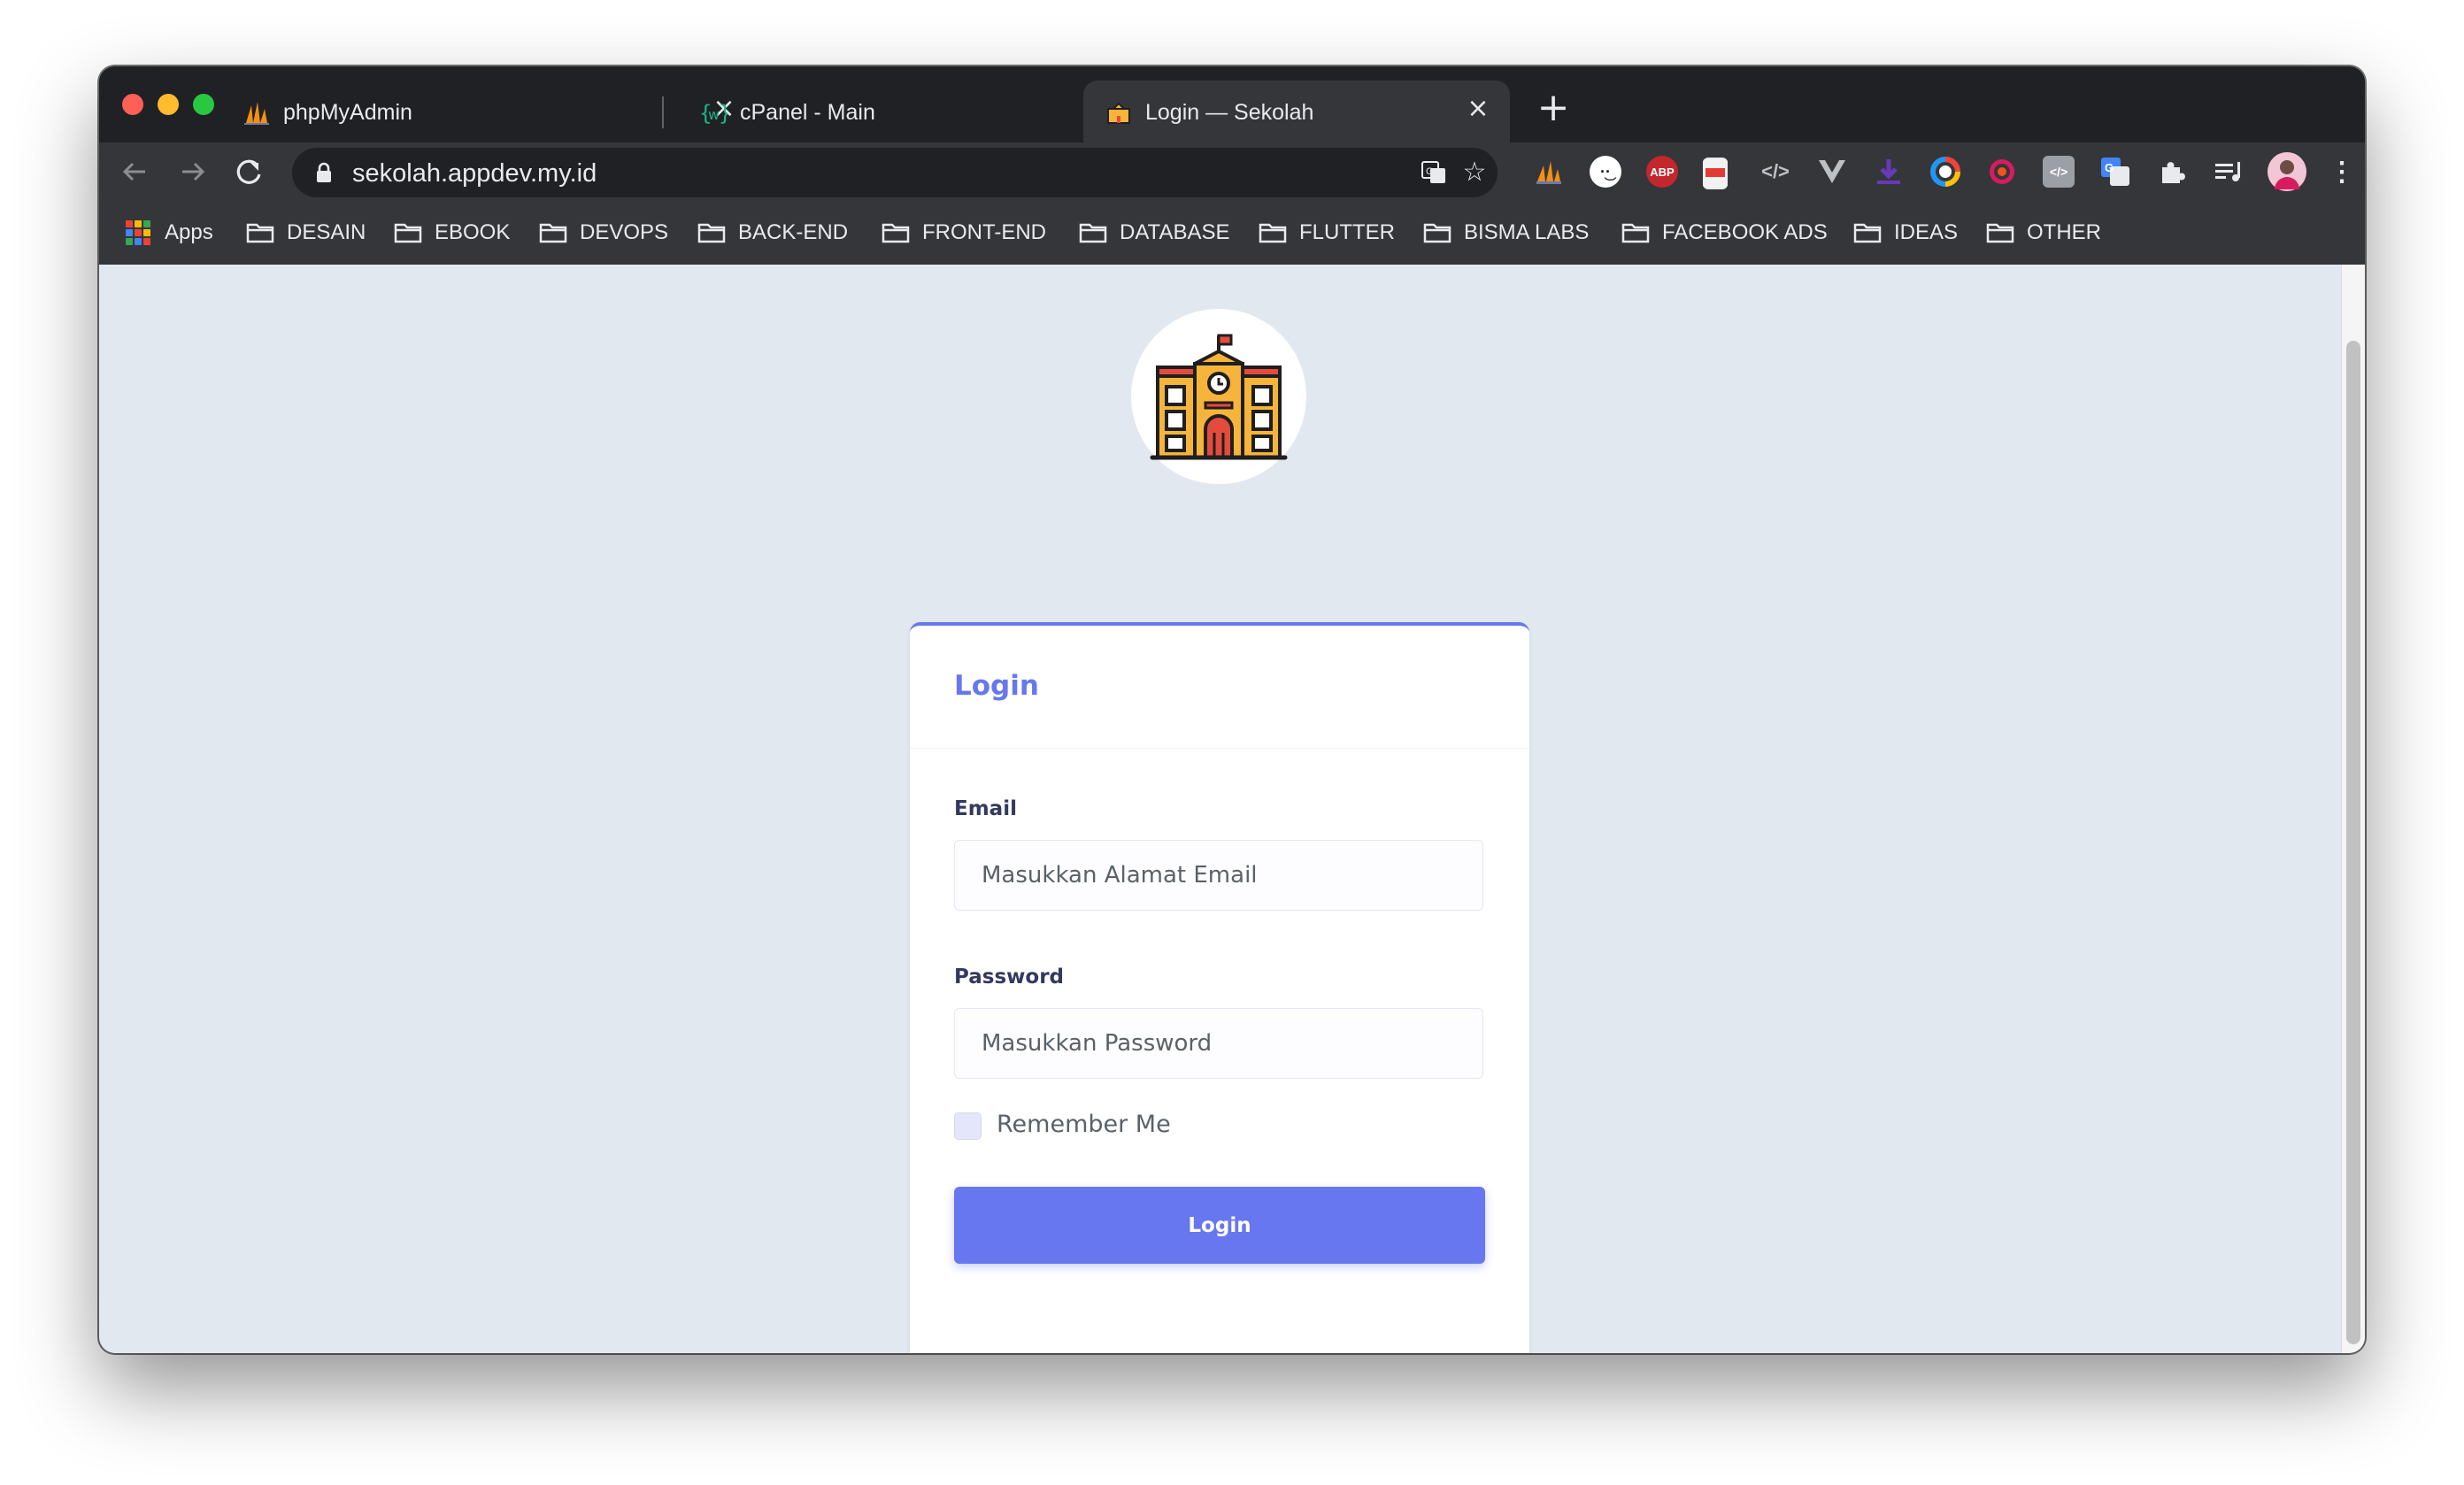  I want to click on bookmark-folder-back-end: BACK-END, so click(772, 233).